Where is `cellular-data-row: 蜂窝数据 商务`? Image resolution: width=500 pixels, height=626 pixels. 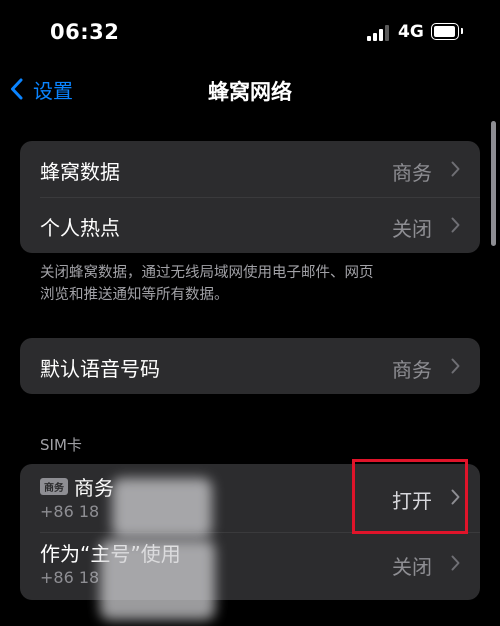
cellular-data-row: 蜂窝数据 商务 is located at coordinates (250, 169).